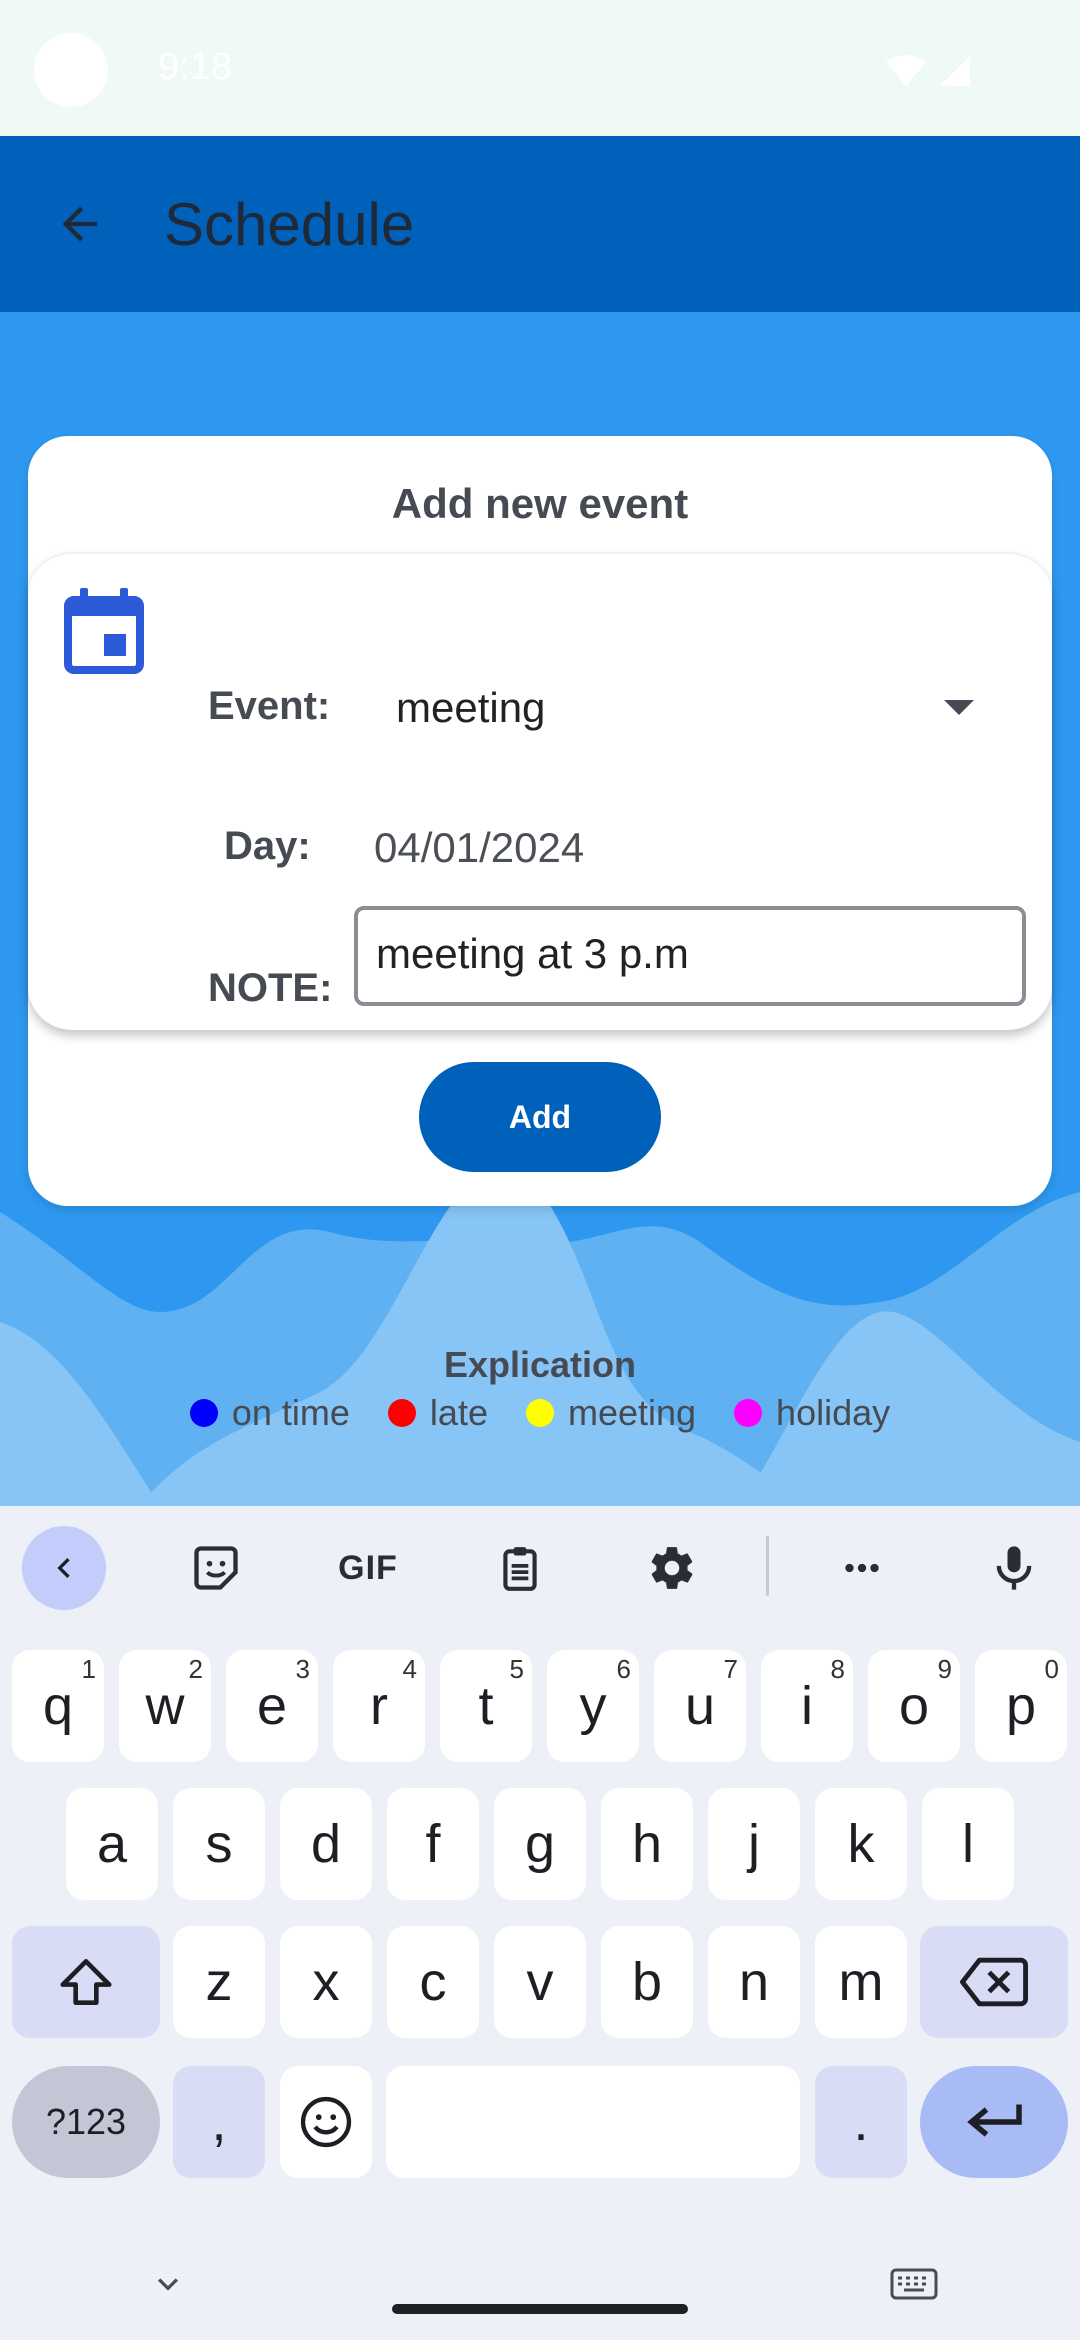  What do you see at coordinates (195, 67) in the screenshot?
I see `status-time: 9:18` at bounding box center [195, 67].